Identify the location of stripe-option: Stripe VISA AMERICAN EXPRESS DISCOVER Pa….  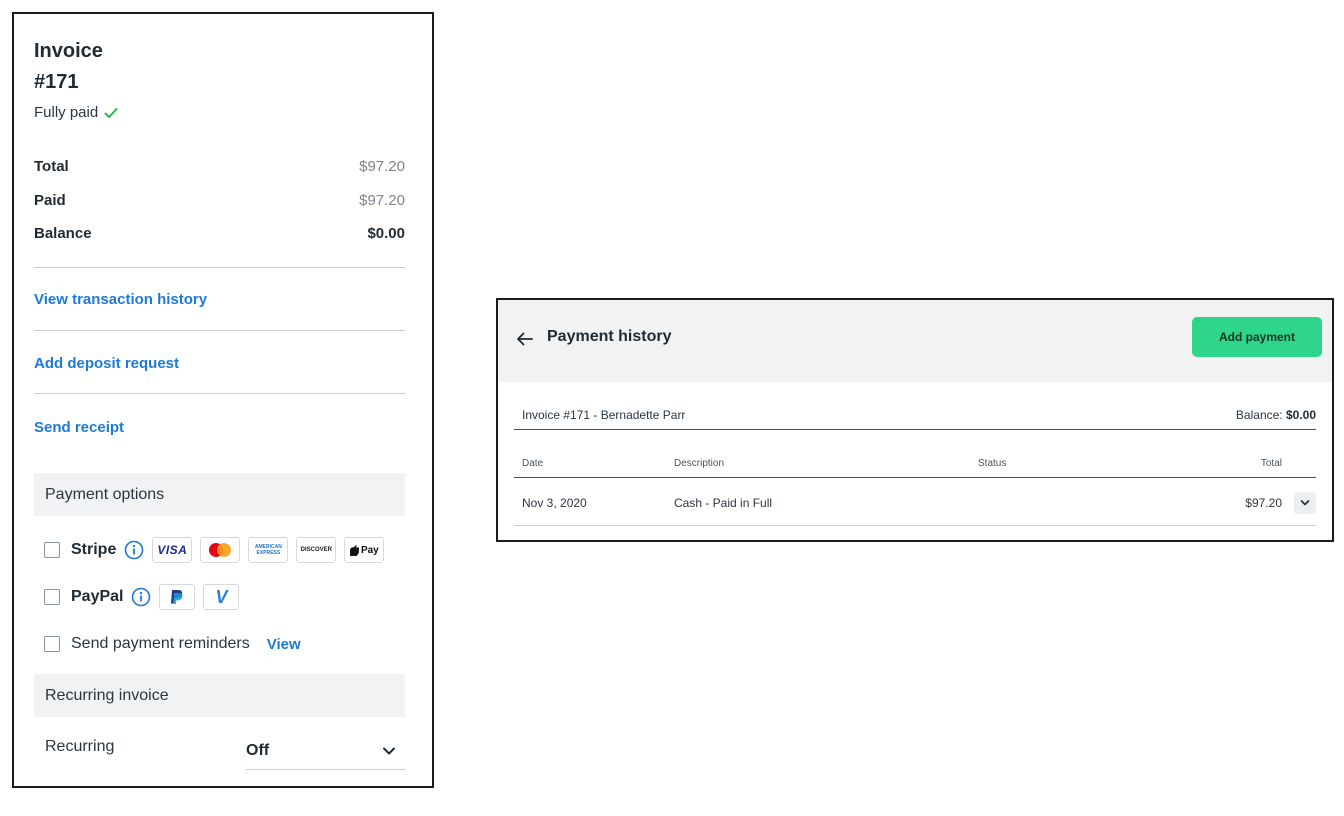
(218, 550).